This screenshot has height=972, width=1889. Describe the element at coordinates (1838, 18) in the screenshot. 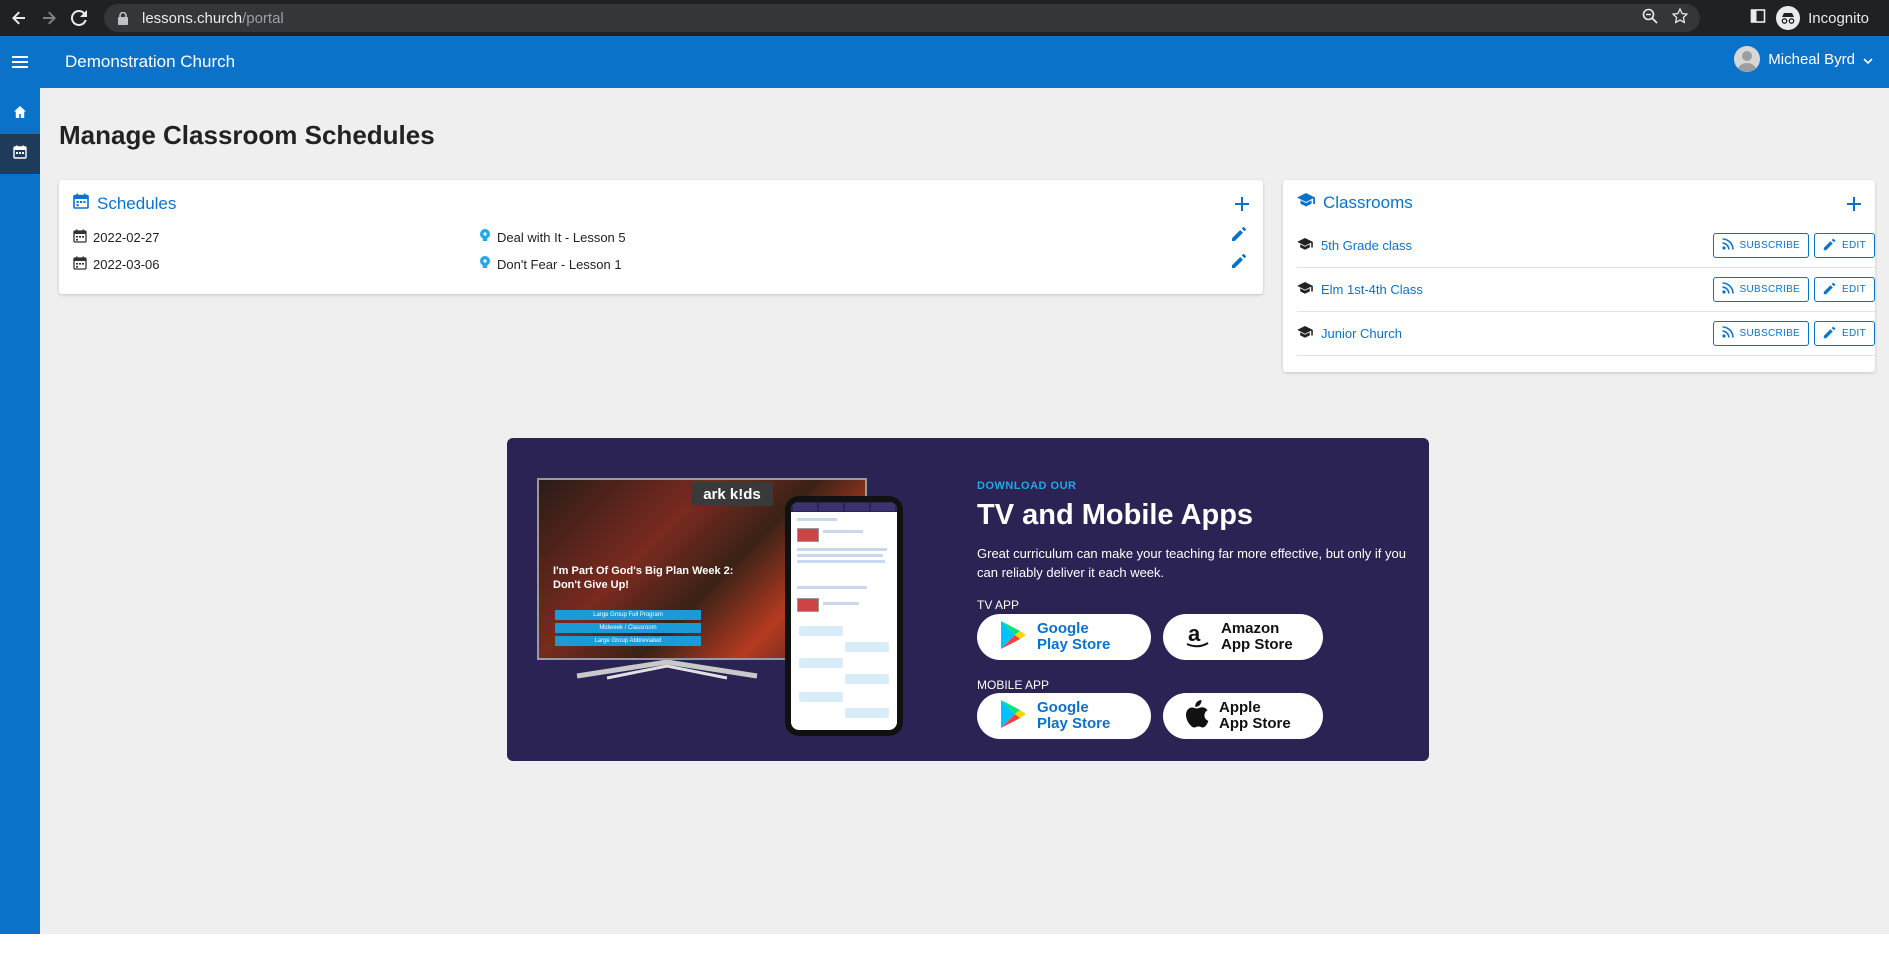

I see `incognito-label: Incognito` at that location.